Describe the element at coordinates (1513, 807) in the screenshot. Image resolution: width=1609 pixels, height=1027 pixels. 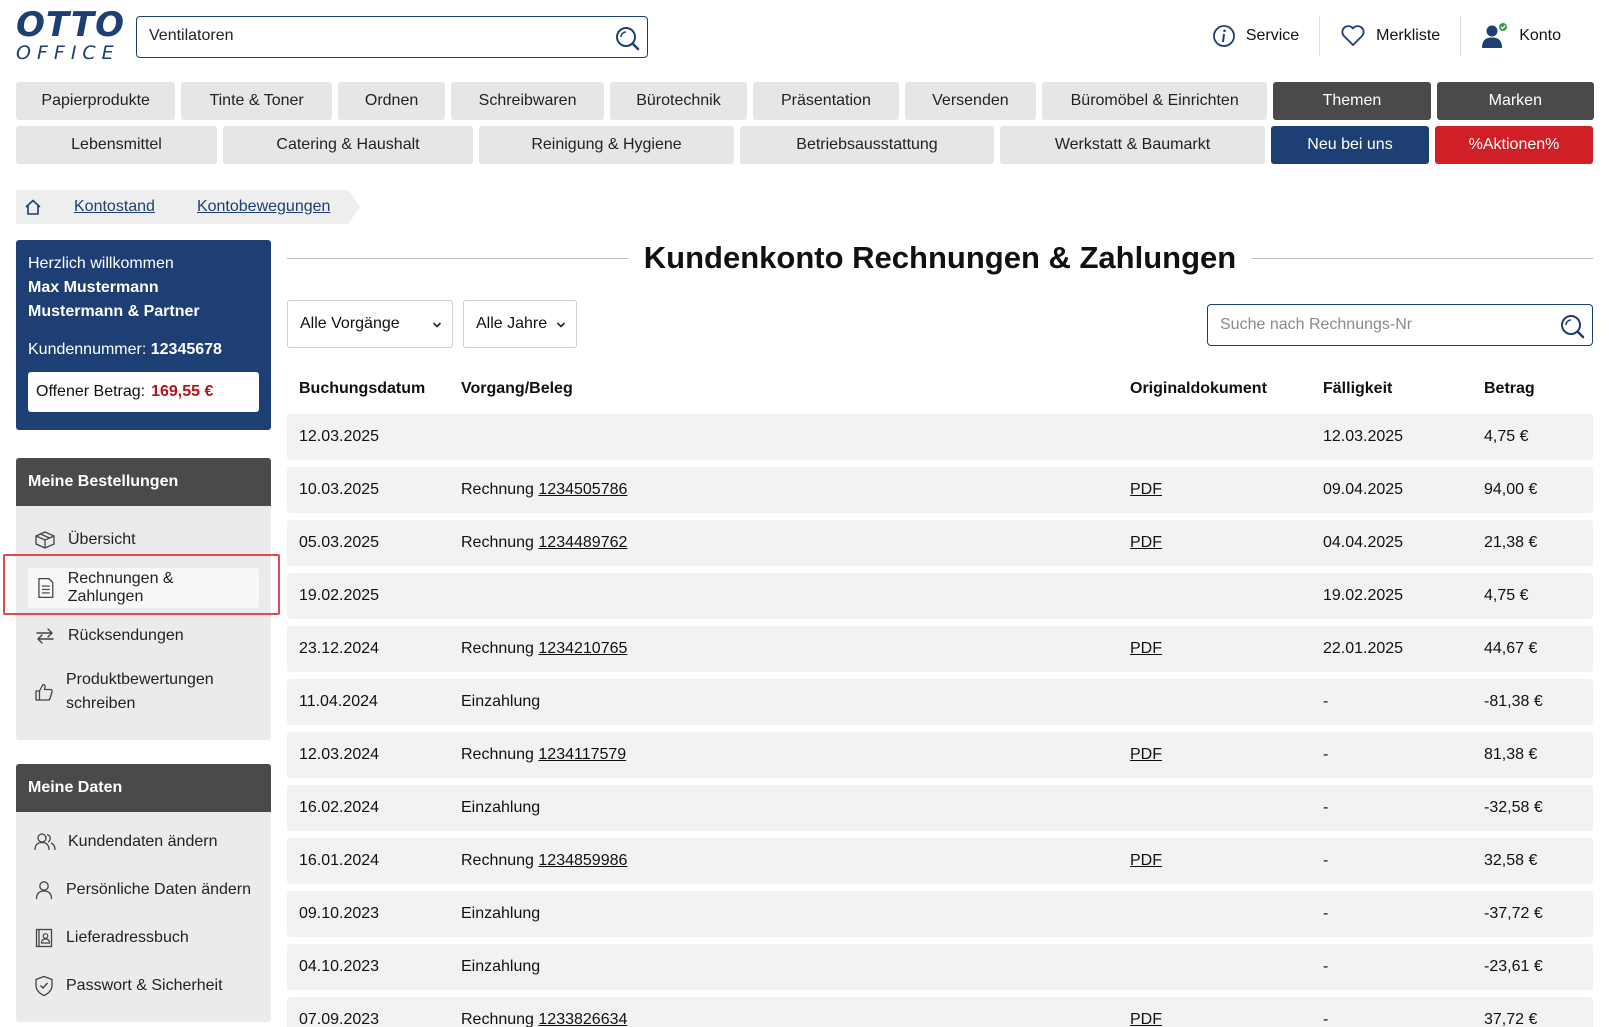
I see `row-amount: -32,58 €` at that location.